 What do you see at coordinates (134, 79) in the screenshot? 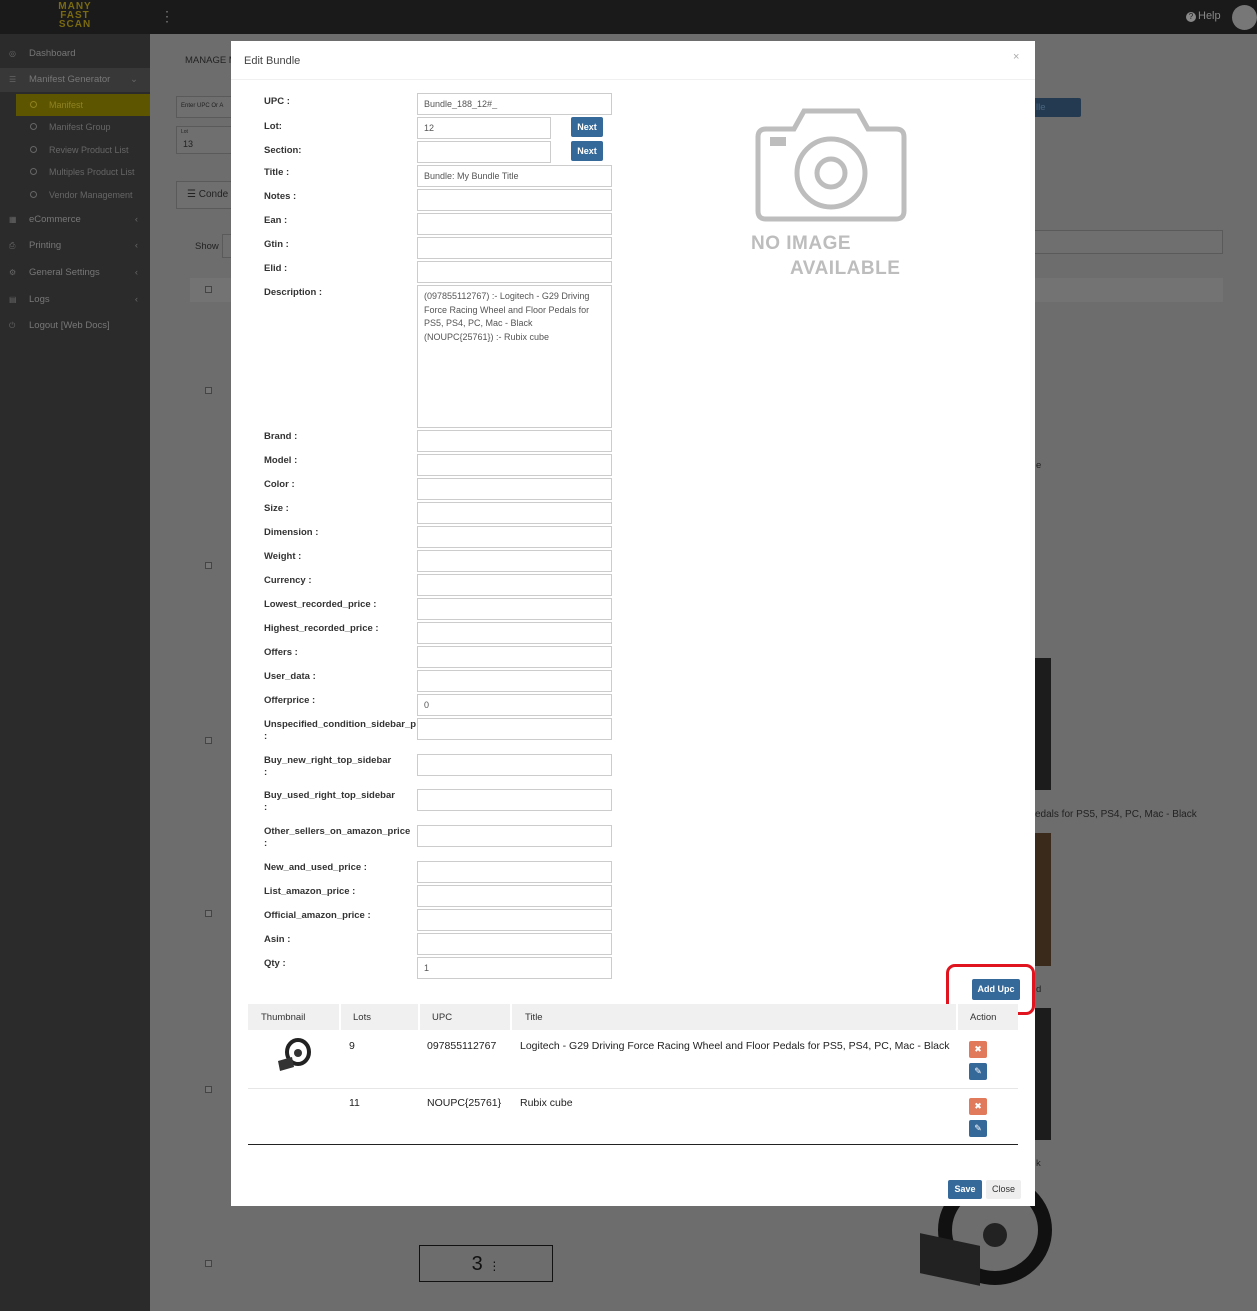
I see `chevron-down-icon: ⌄` at bounding box center [134, 79].